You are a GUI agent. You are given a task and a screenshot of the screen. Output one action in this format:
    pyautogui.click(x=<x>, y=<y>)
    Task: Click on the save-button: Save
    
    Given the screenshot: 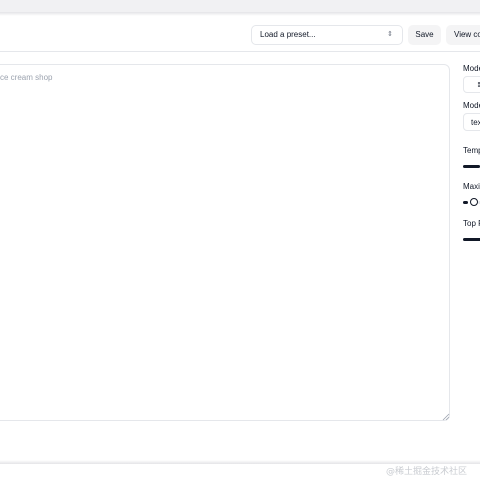 What is the action you would take?
    pyautogui.click(x=424, y=35)
    